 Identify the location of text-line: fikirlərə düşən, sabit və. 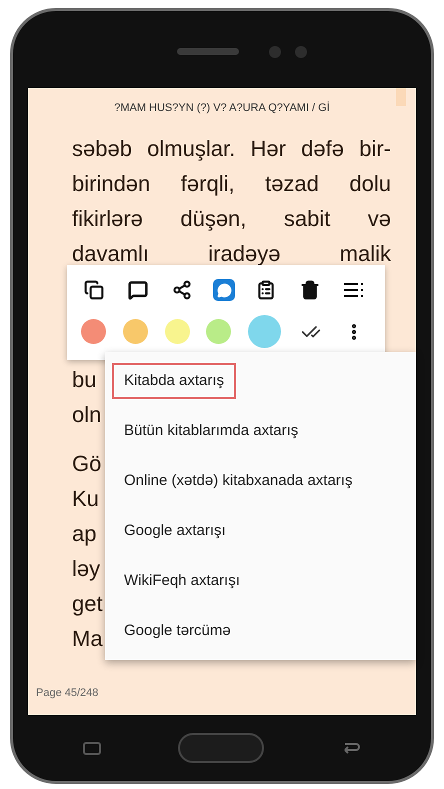
(231, 218).